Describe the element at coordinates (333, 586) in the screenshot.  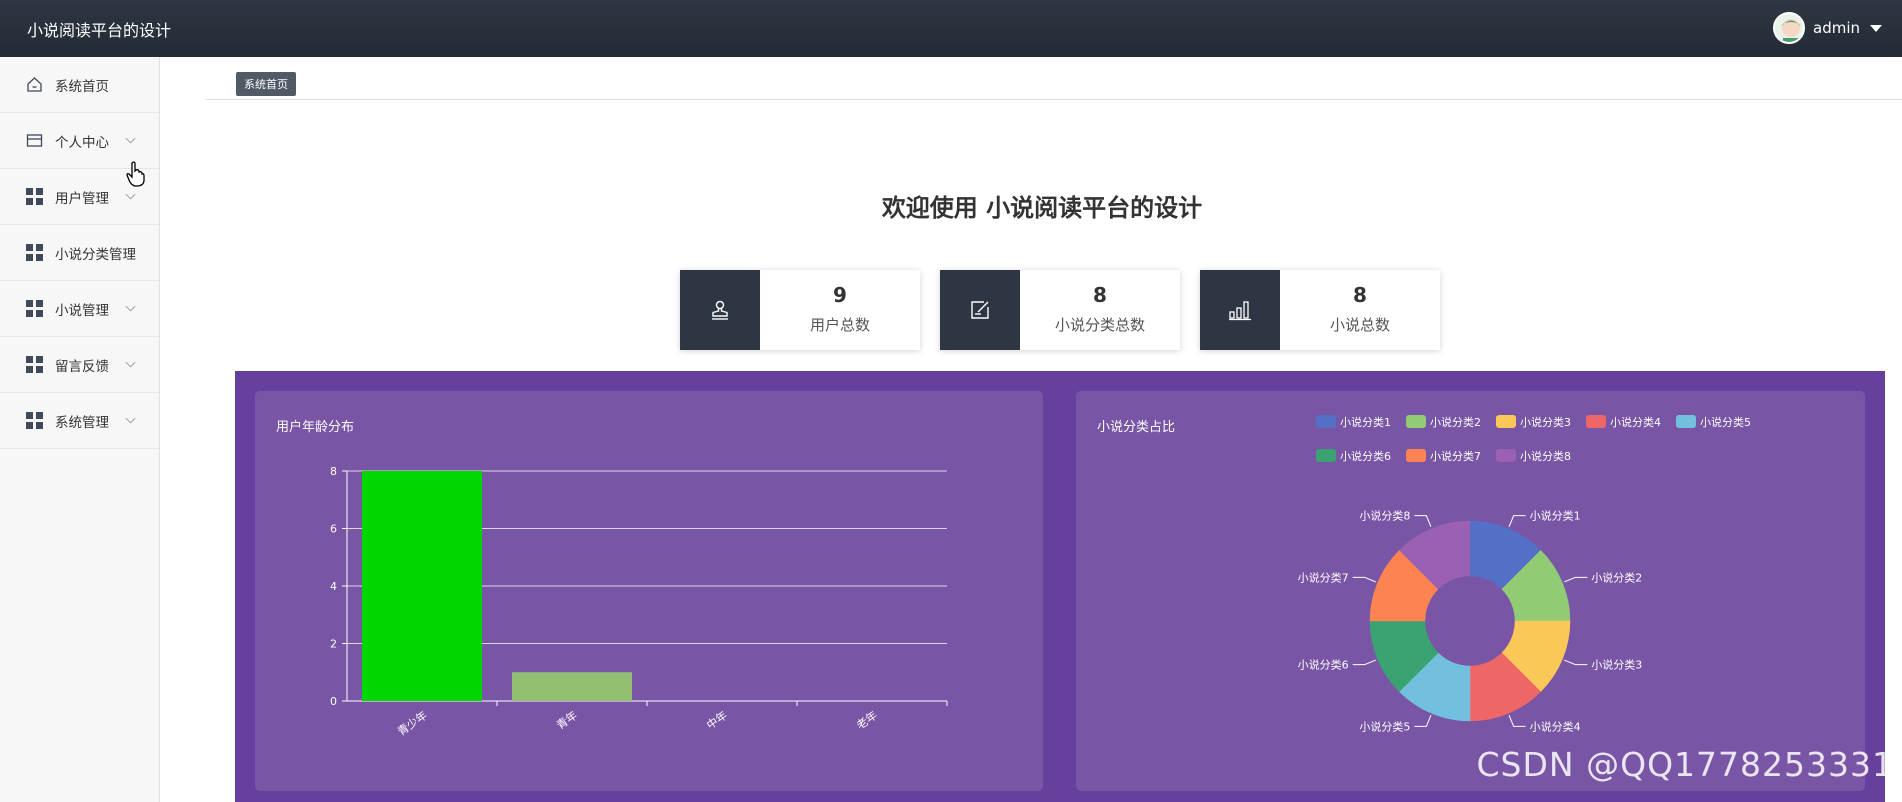
I see `y-tick-label: 4` at that location.